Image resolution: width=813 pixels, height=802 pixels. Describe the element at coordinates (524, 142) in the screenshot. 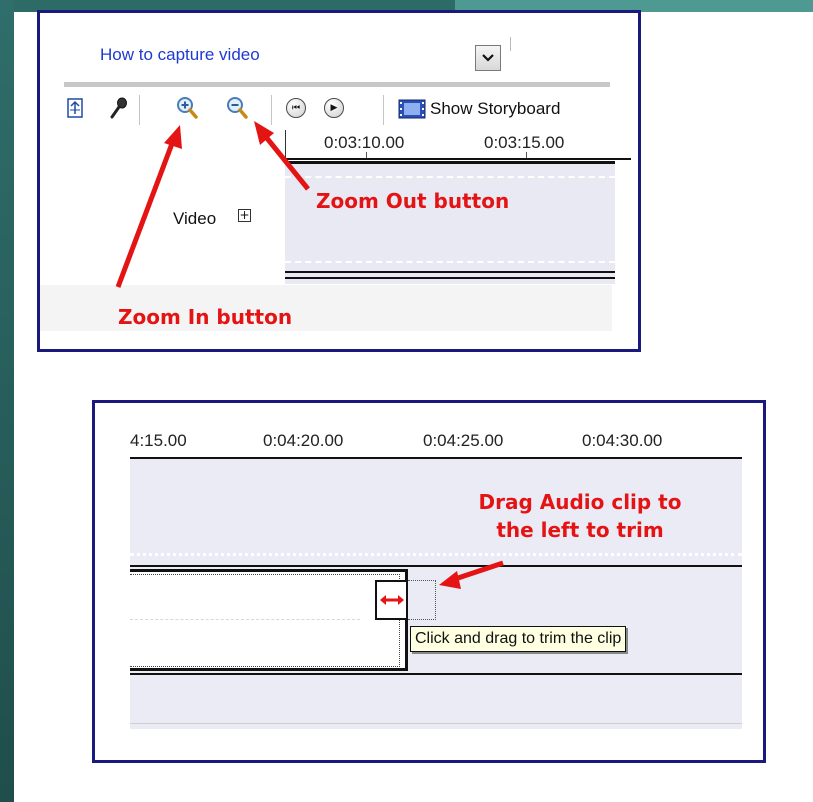

I see `ruler-tick-label: 0:03:15.00` at that location.